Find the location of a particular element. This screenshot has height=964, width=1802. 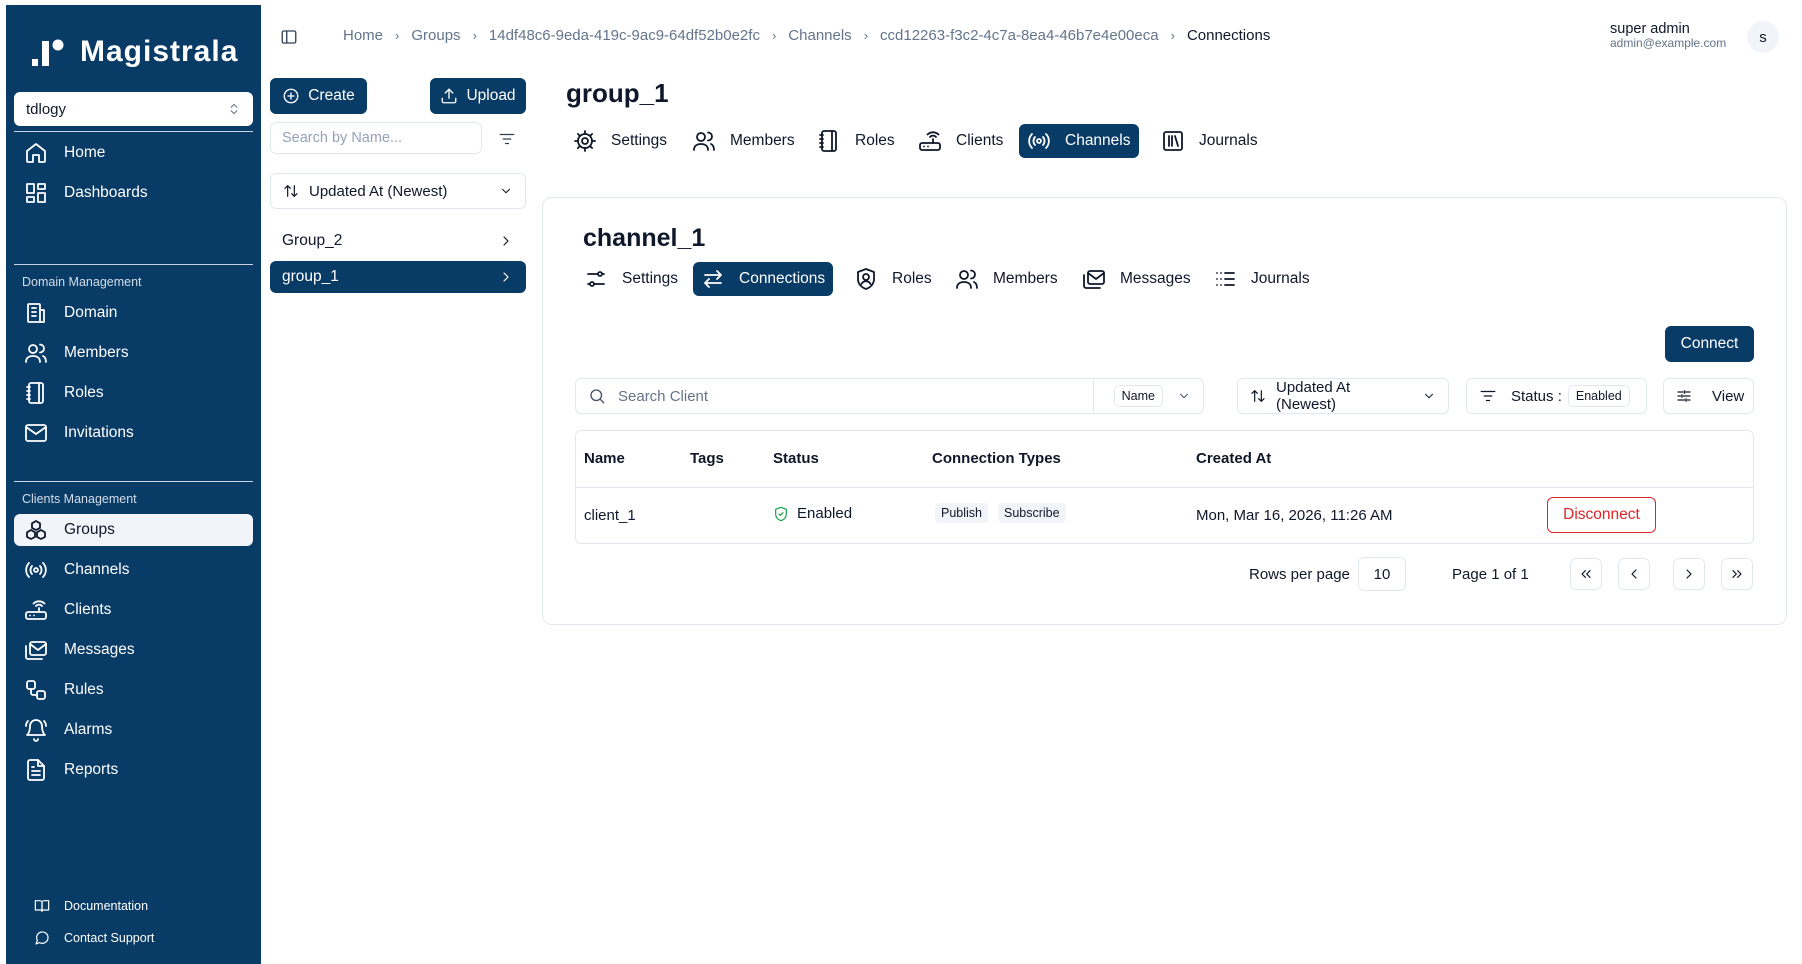

sidebar-item-invitations: Invitations is located at coordinates (133, 433).